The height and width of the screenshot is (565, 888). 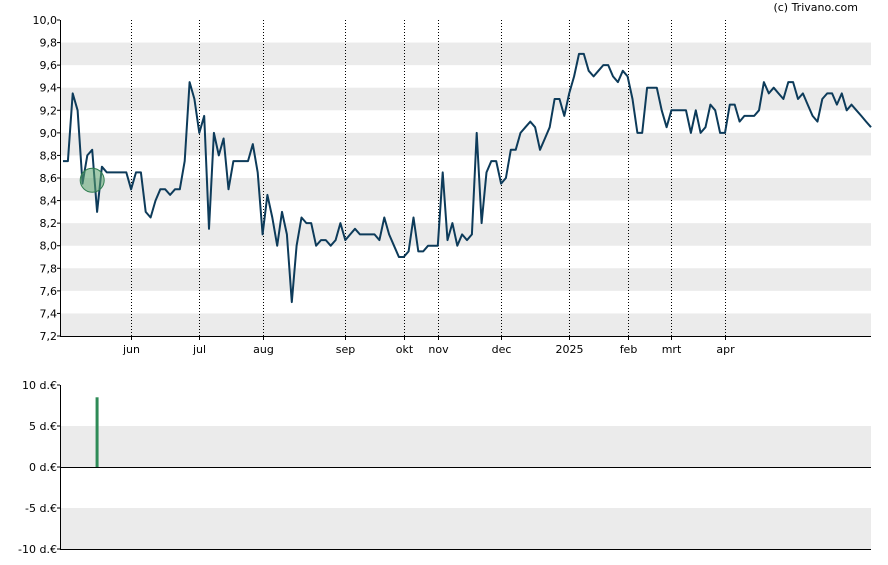 I want to click on price-y-tick-label: 9,0, so click(x=49, y=133).